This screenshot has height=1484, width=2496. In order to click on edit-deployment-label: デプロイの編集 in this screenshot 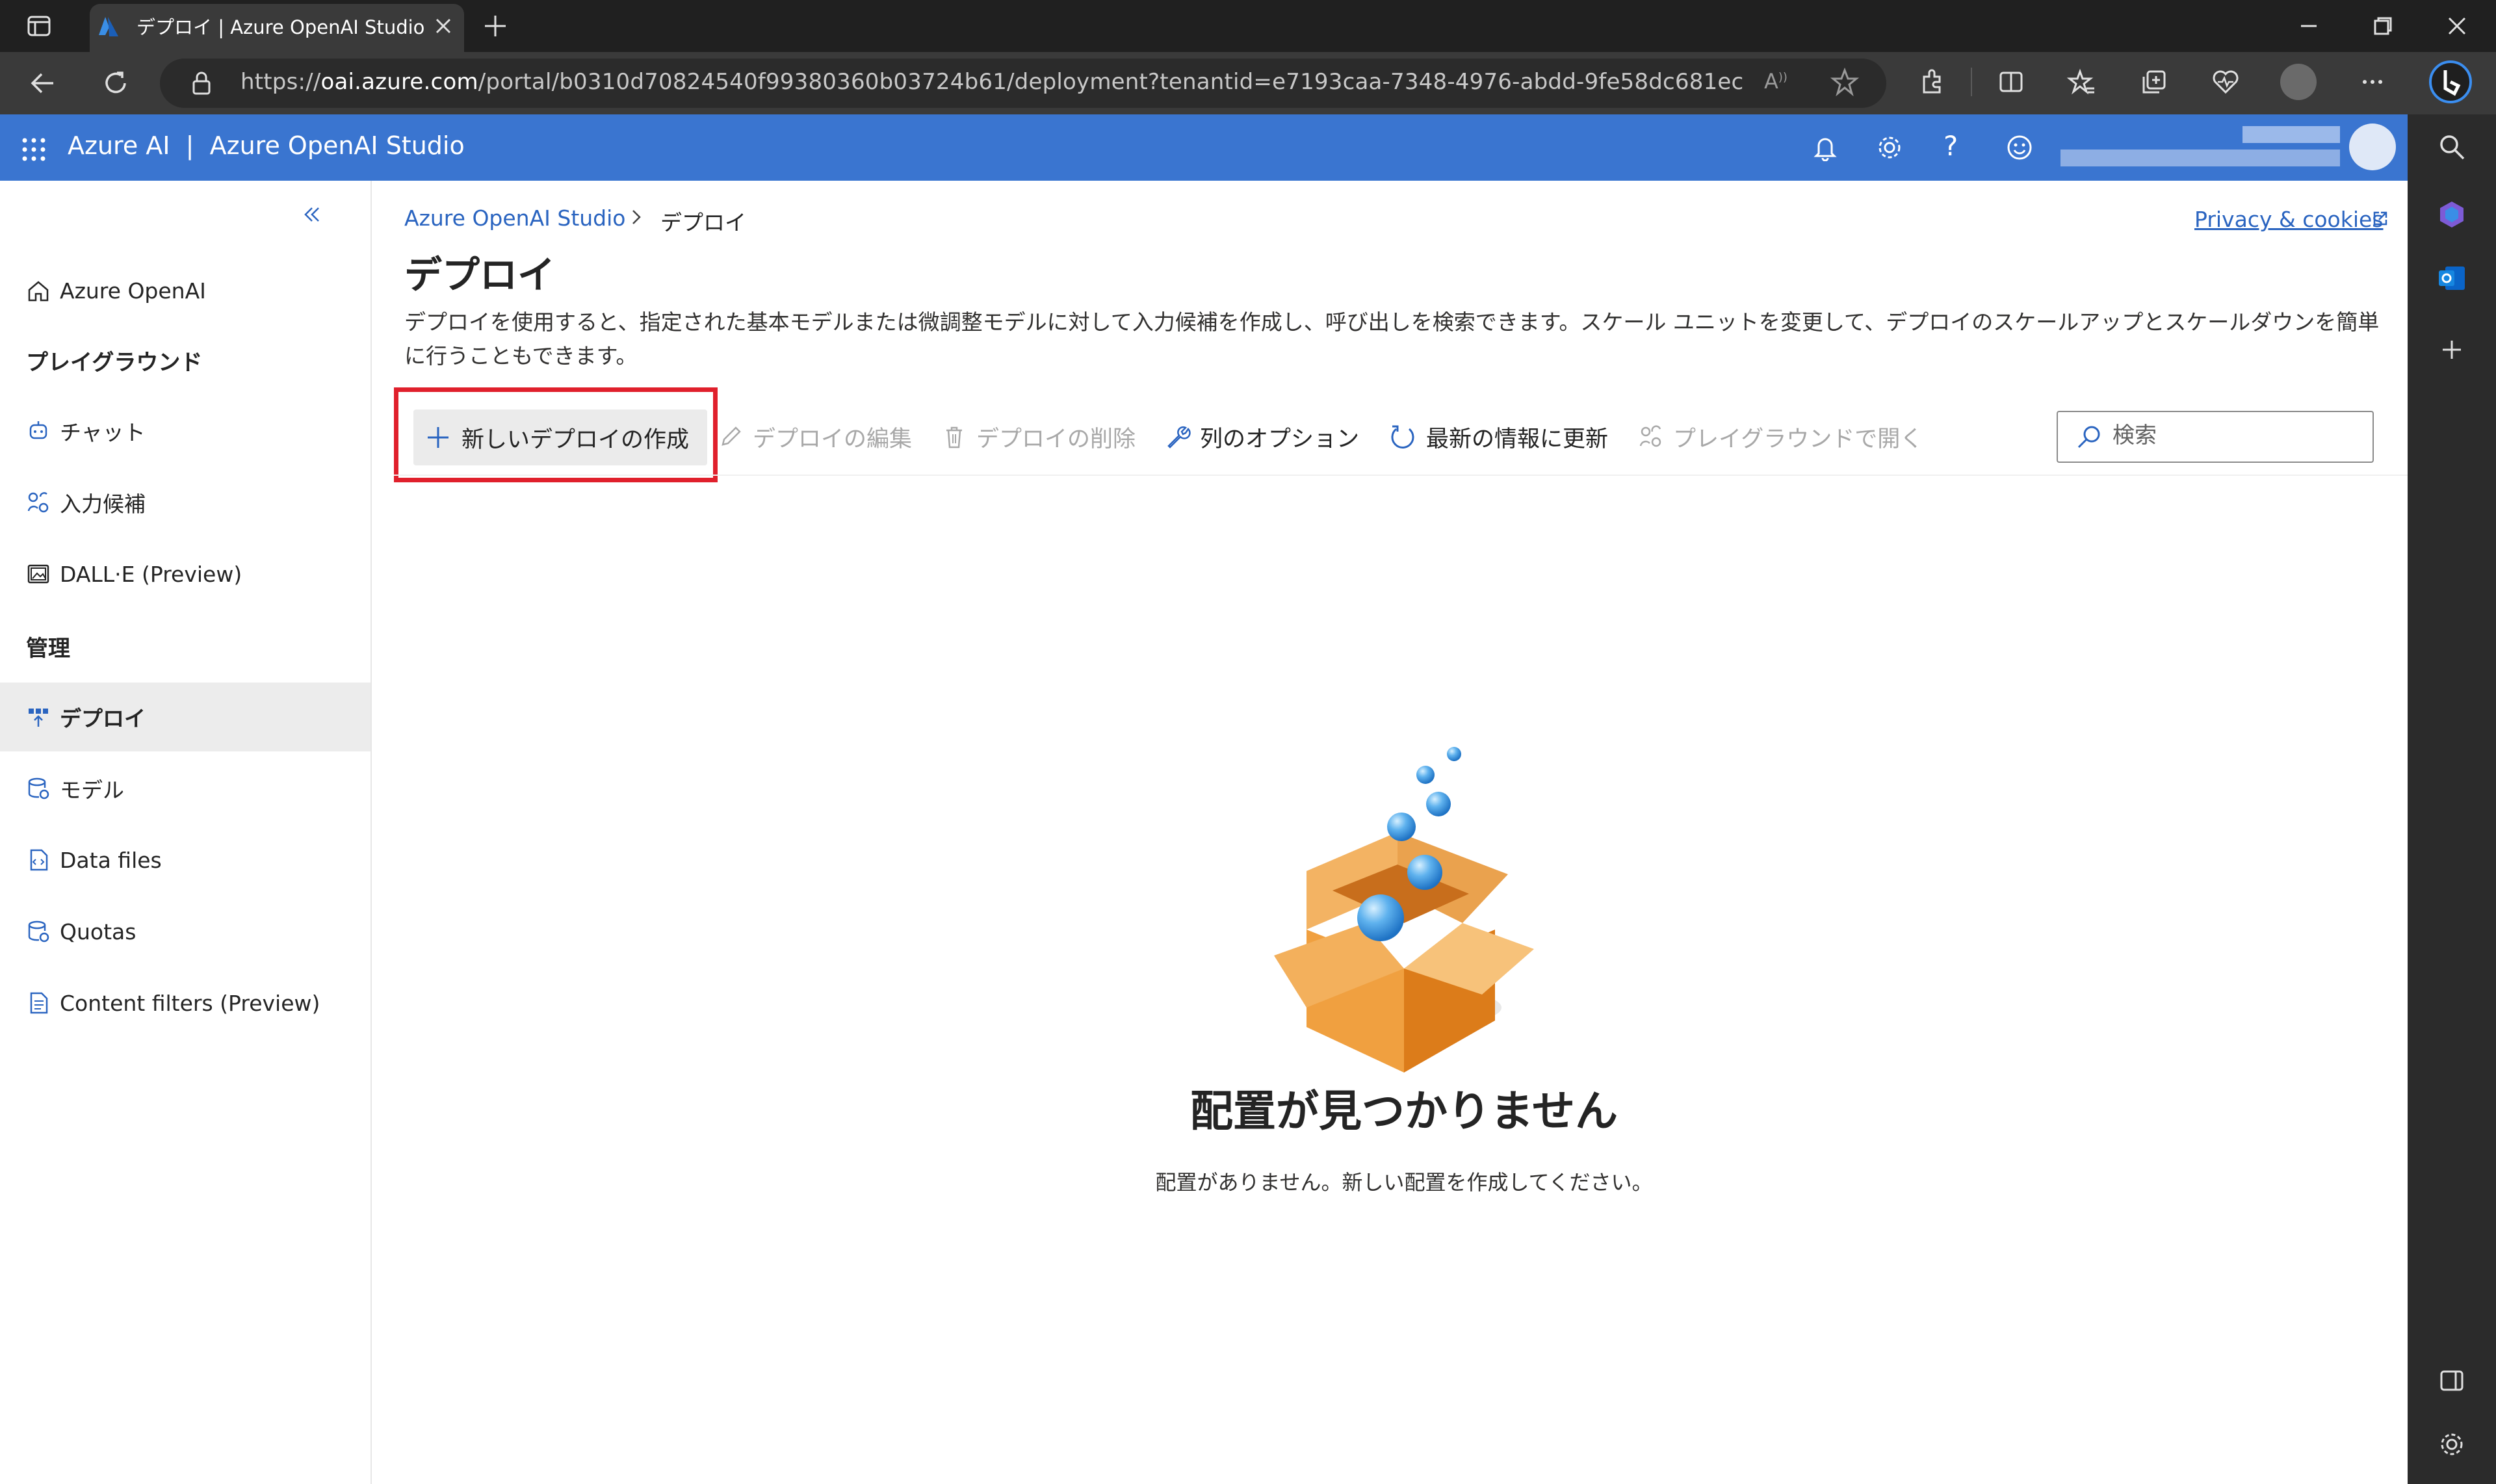, I will do `click(833, 439)`.